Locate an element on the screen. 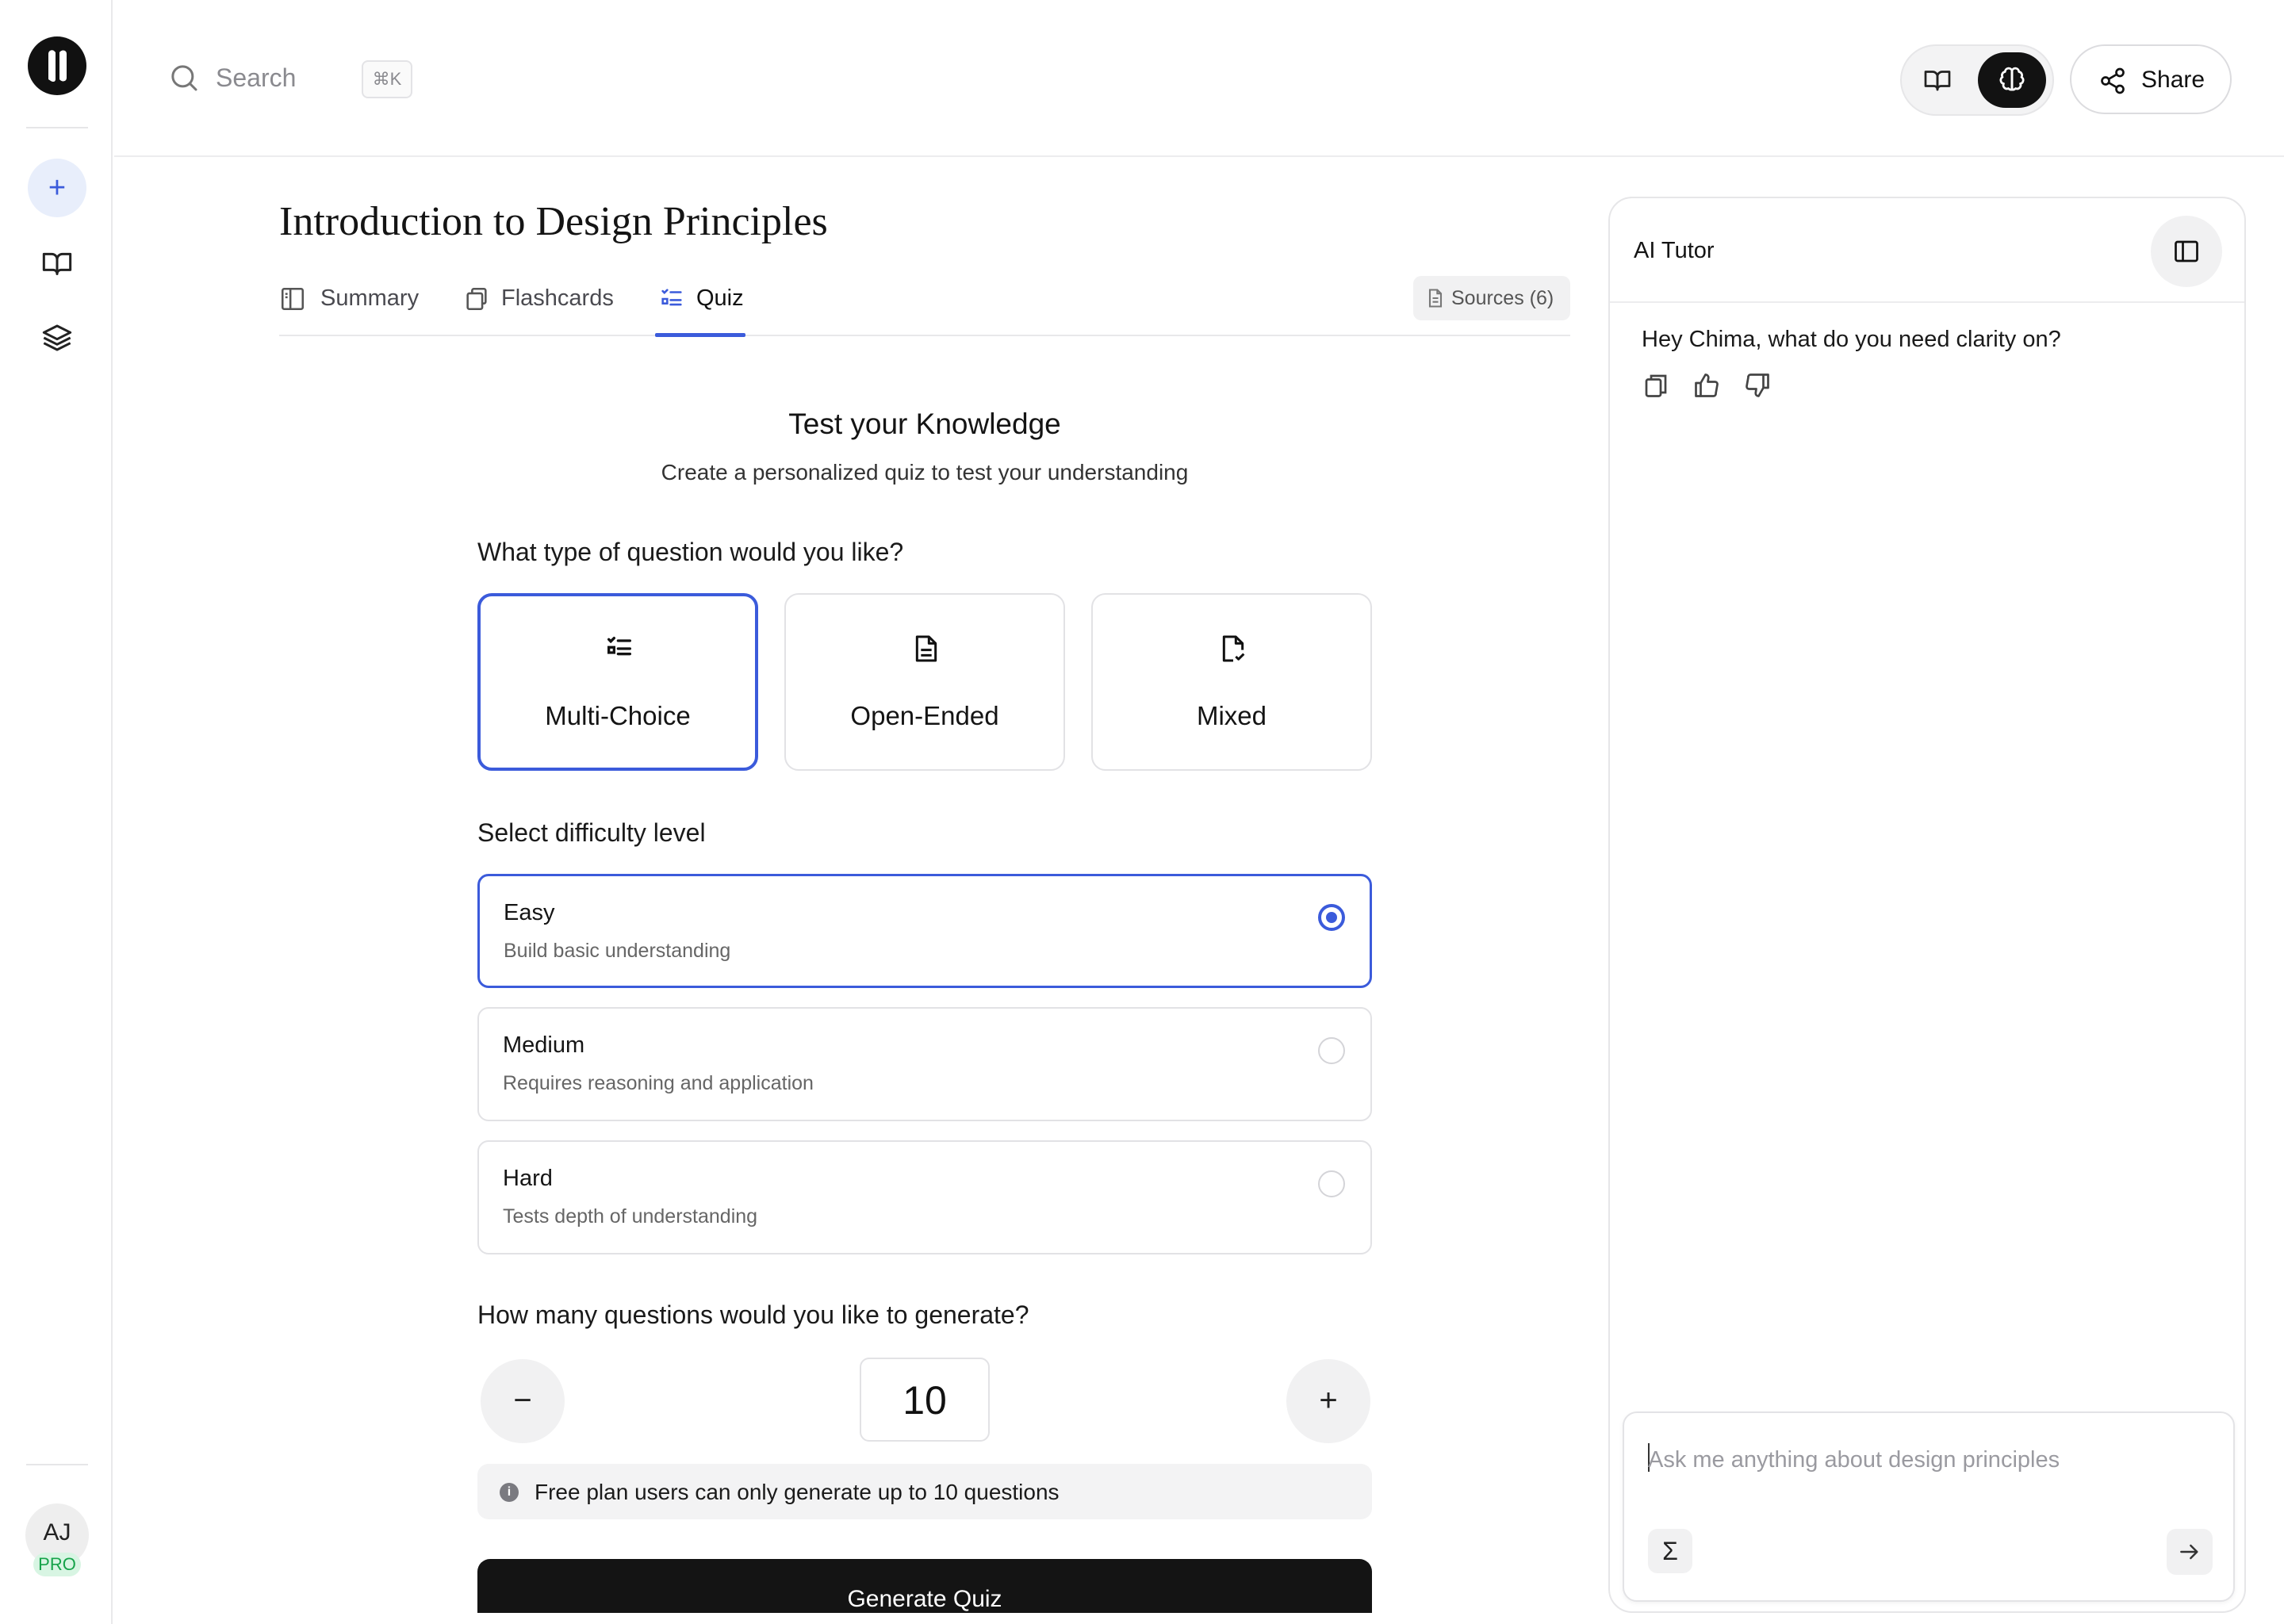 The height and width of the screenshot is (1624, 2284). rail-divider is located at coordinates (57, 127).